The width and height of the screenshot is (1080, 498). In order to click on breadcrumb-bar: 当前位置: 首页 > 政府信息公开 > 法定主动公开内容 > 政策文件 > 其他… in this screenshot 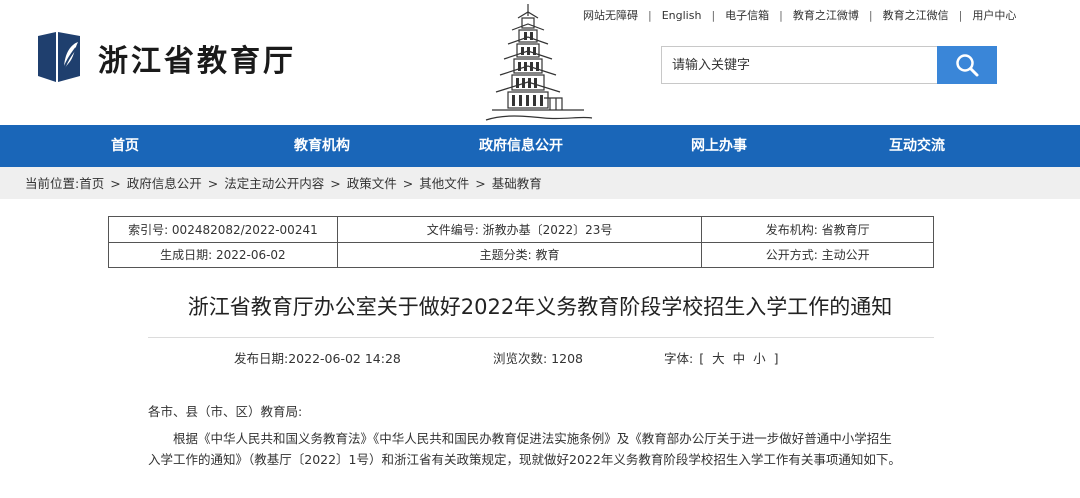, I will do `click(540, 183)`.